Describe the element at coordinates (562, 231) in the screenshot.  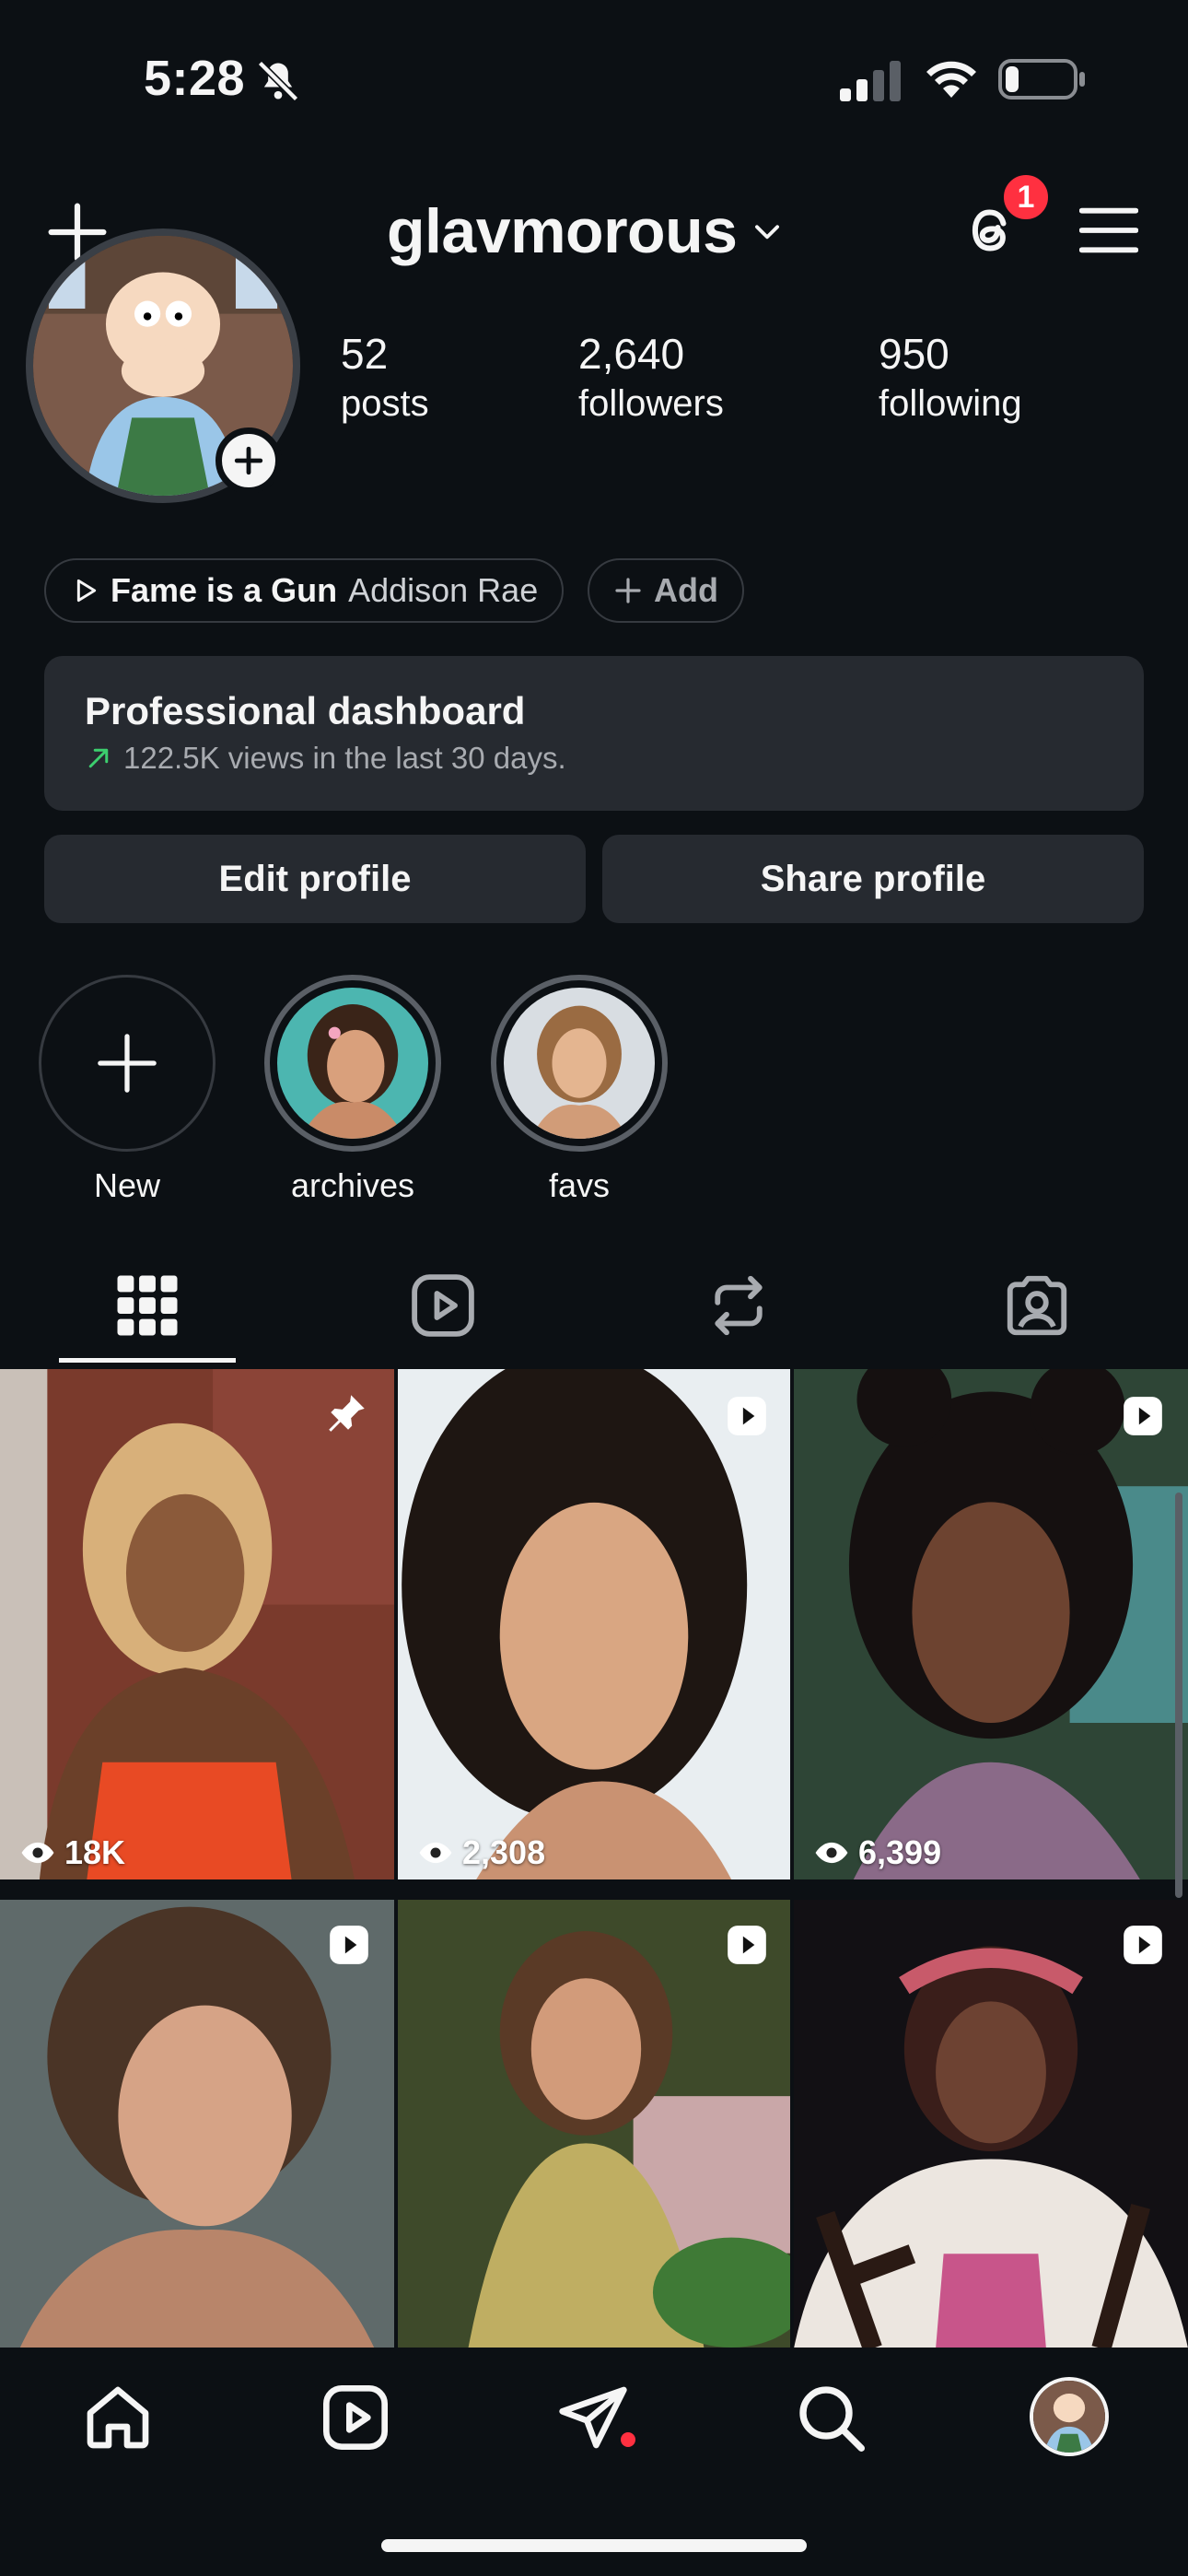
I see `profile-username: glavmorous` at that location.